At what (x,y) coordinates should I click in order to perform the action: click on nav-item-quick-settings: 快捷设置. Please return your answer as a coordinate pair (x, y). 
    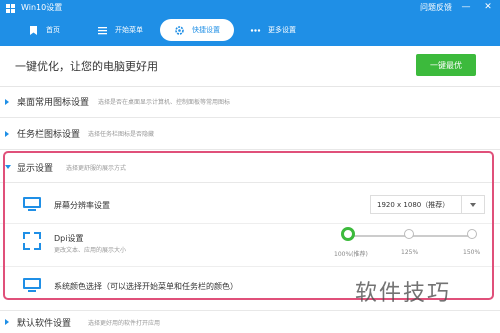
    Looking at the image, I should click on (197, 30).